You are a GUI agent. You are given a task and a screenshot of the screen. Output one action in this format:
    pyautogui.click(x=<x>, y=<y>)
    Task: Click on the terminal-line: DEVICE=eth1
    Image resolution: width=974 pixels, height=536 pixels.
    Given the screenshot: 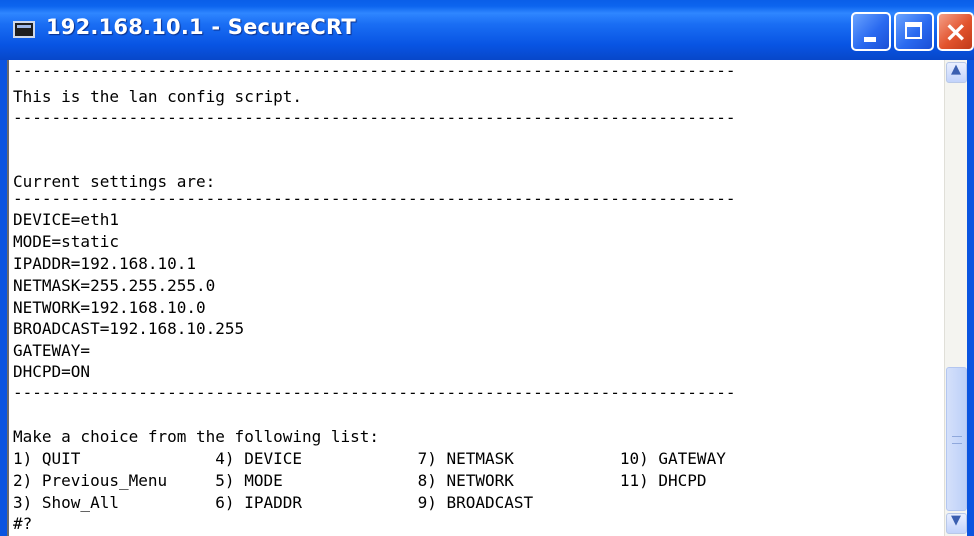 What is the action you would take?
    pyautogui.click(x=66, y=219)
    